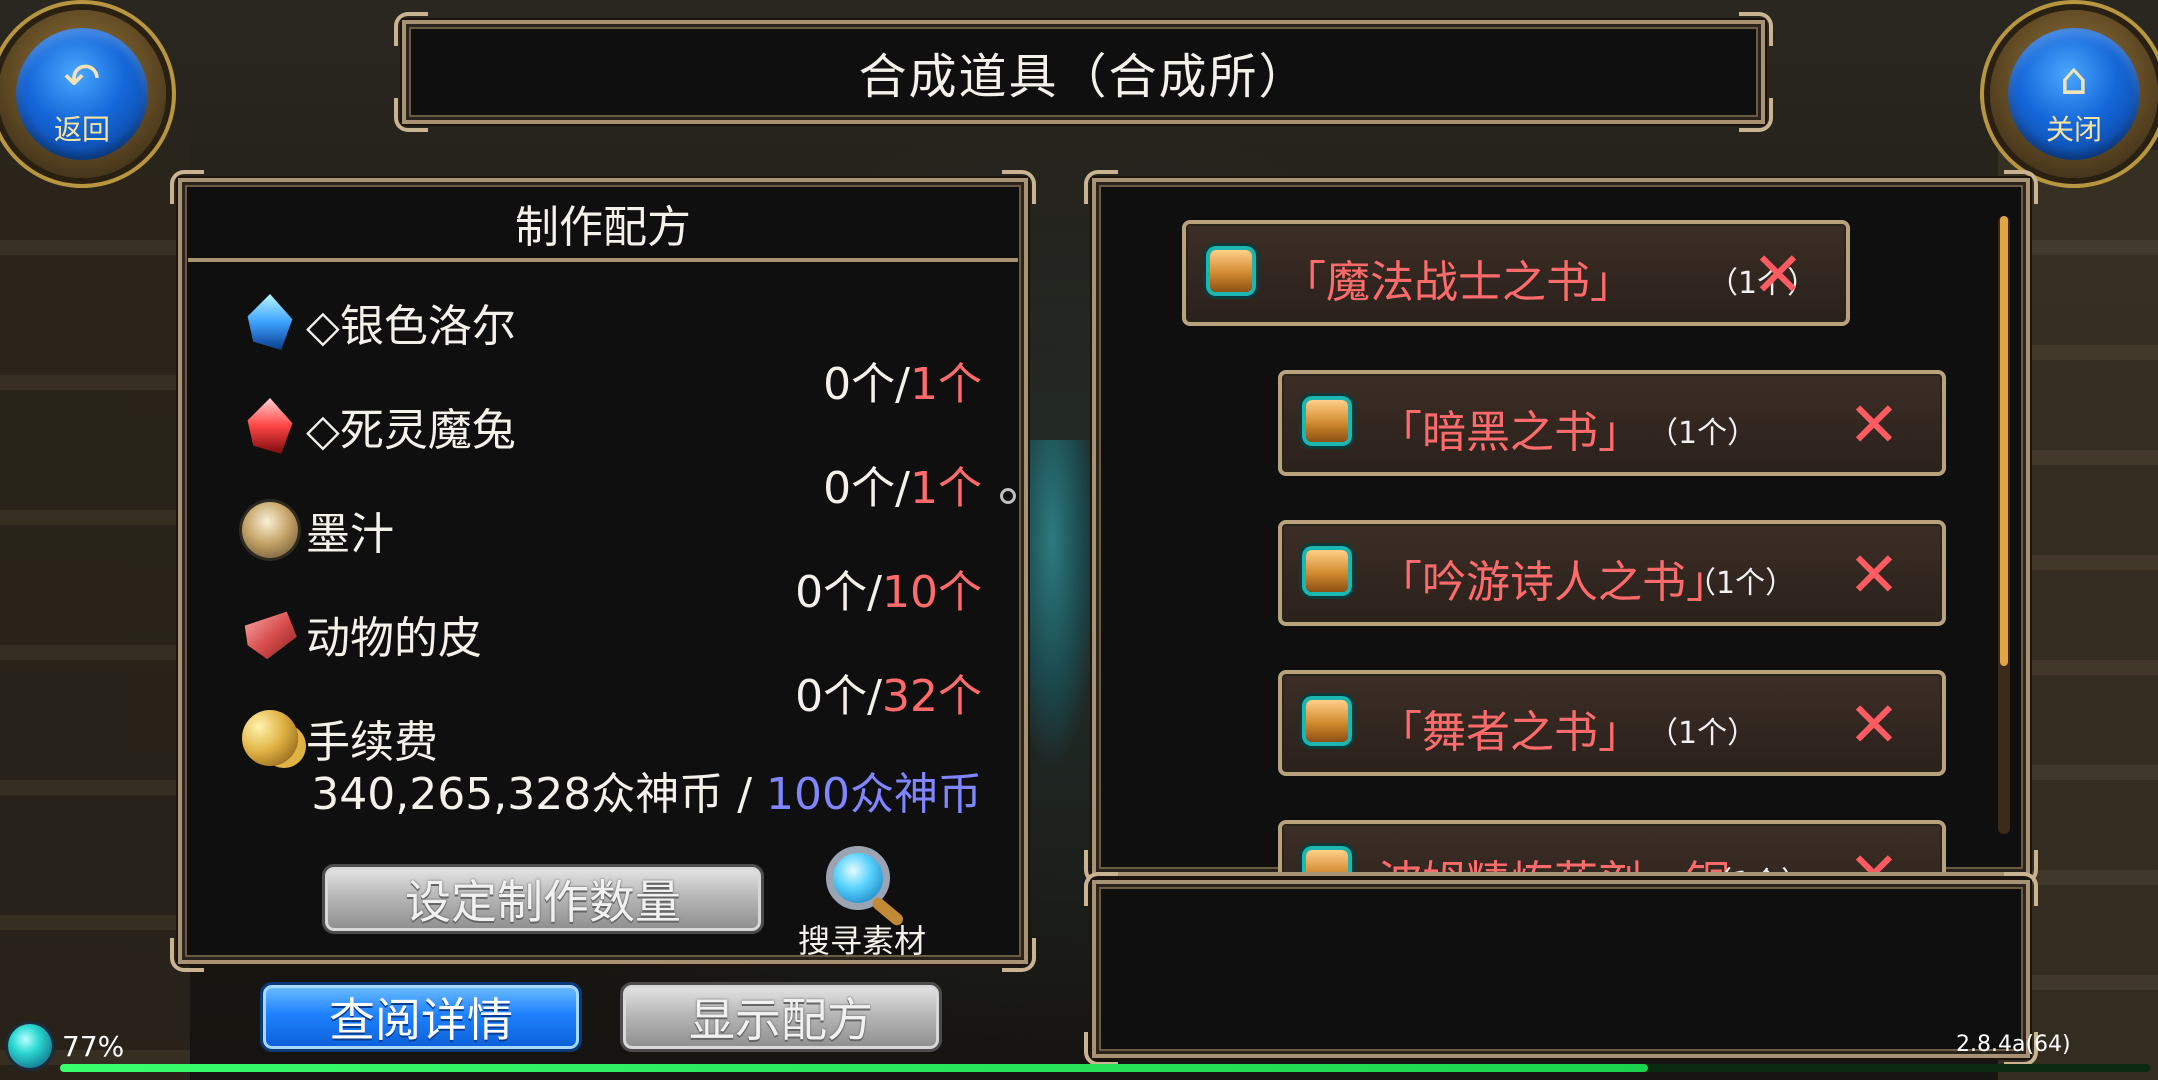 The height and width of the screenshot is (1080, 2158). Describe the element at coordinates (854, 1068) in the screenshot. I see `progress-fill` at that location.